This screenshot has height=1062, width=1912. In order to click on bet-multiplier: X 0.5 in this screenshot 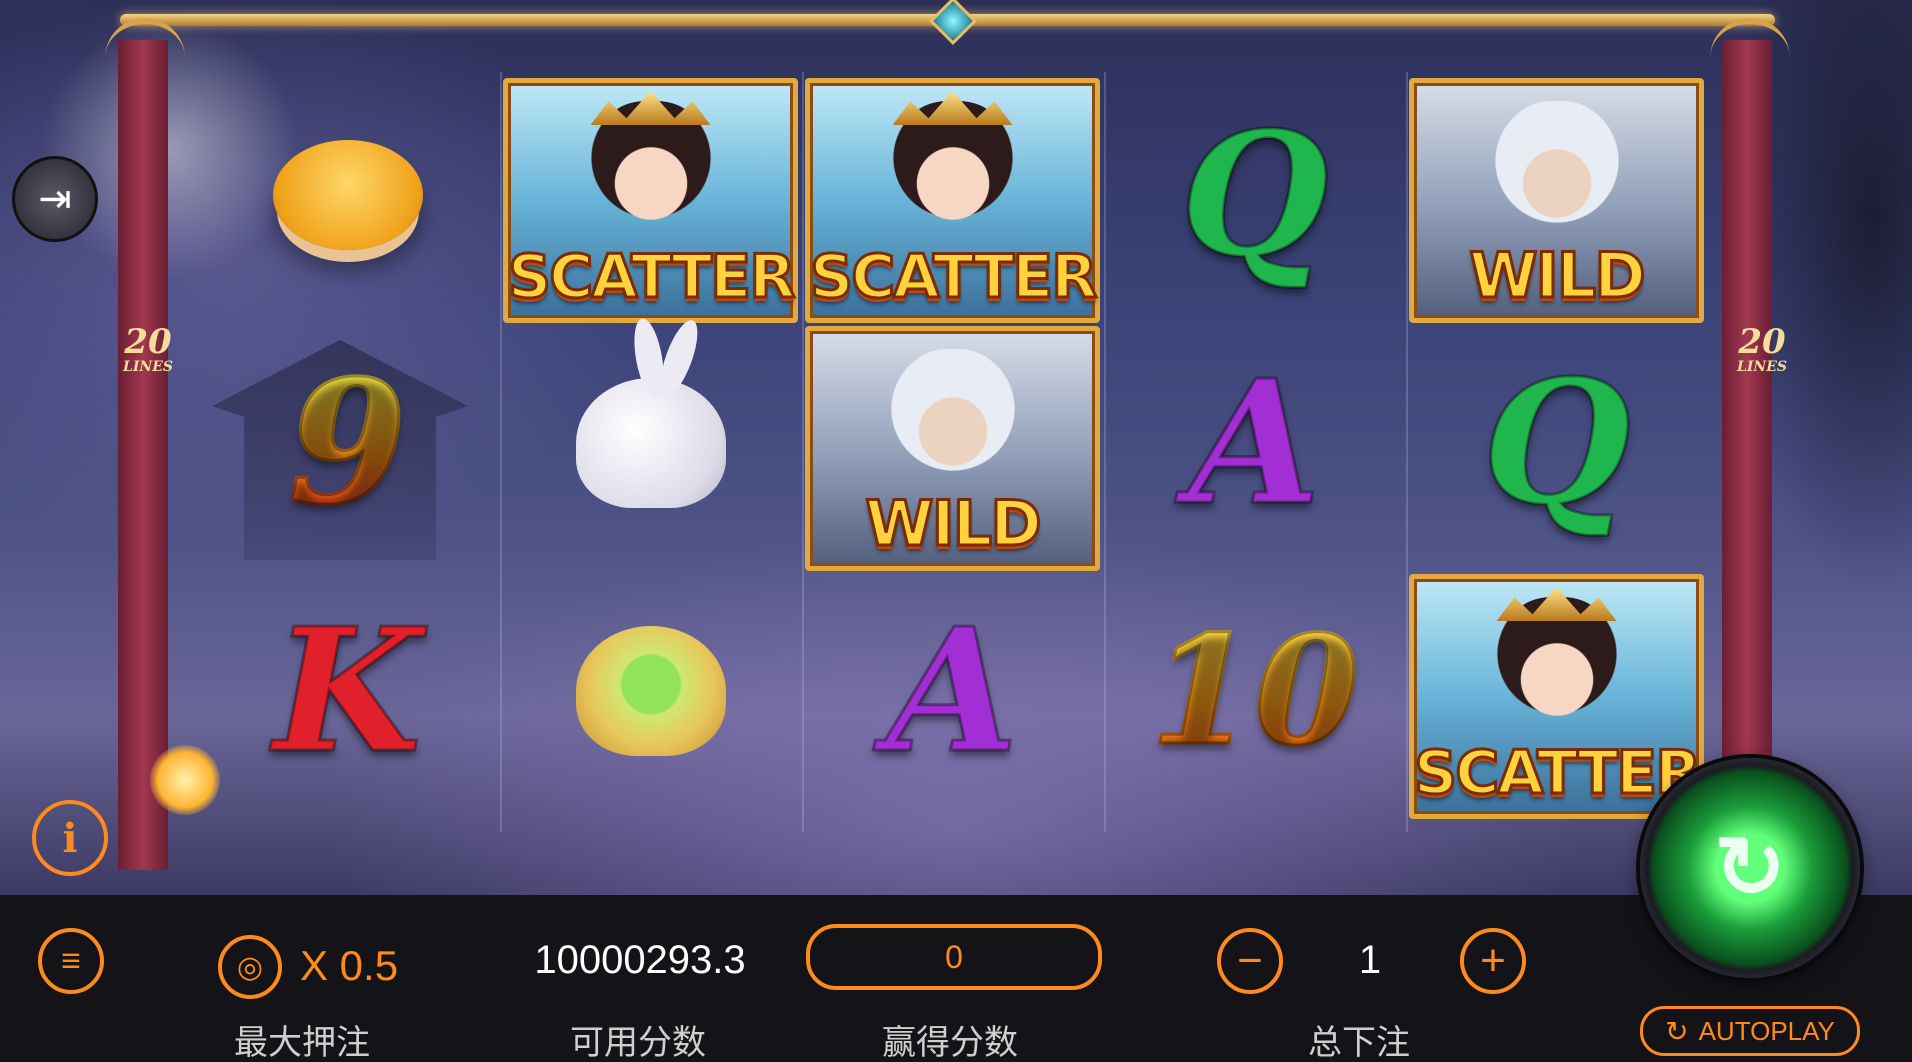, I will do `click(349, 965)`.